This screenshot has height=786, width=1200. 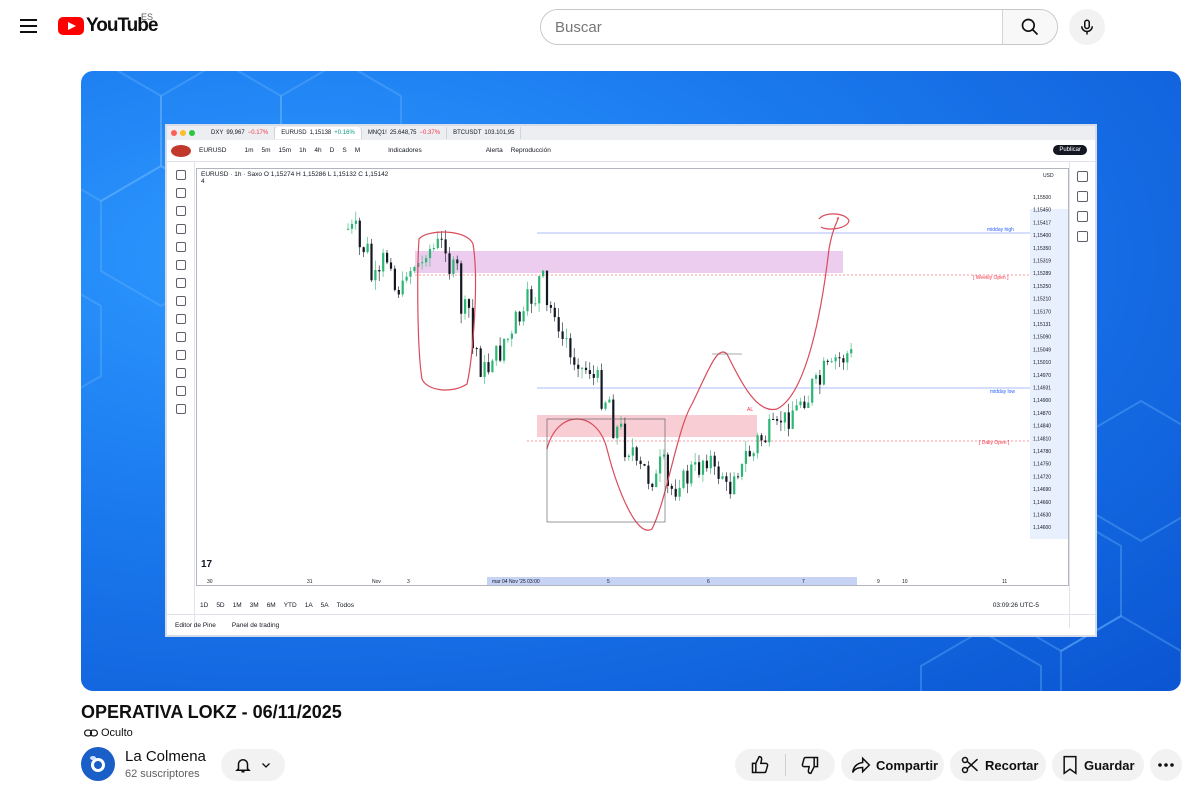 I want to click on alert-button: Alerta, so click(x=494, y=150).